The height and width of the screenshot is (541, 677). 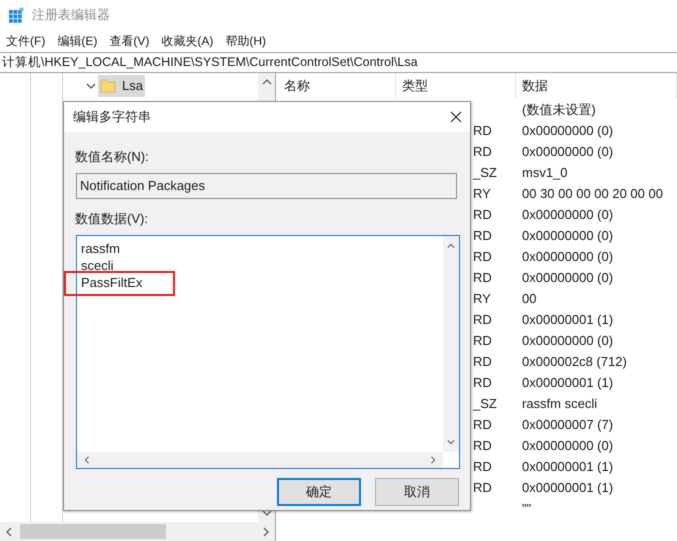 I want to click on table-cell-text: "", so click(x=526, y=509).